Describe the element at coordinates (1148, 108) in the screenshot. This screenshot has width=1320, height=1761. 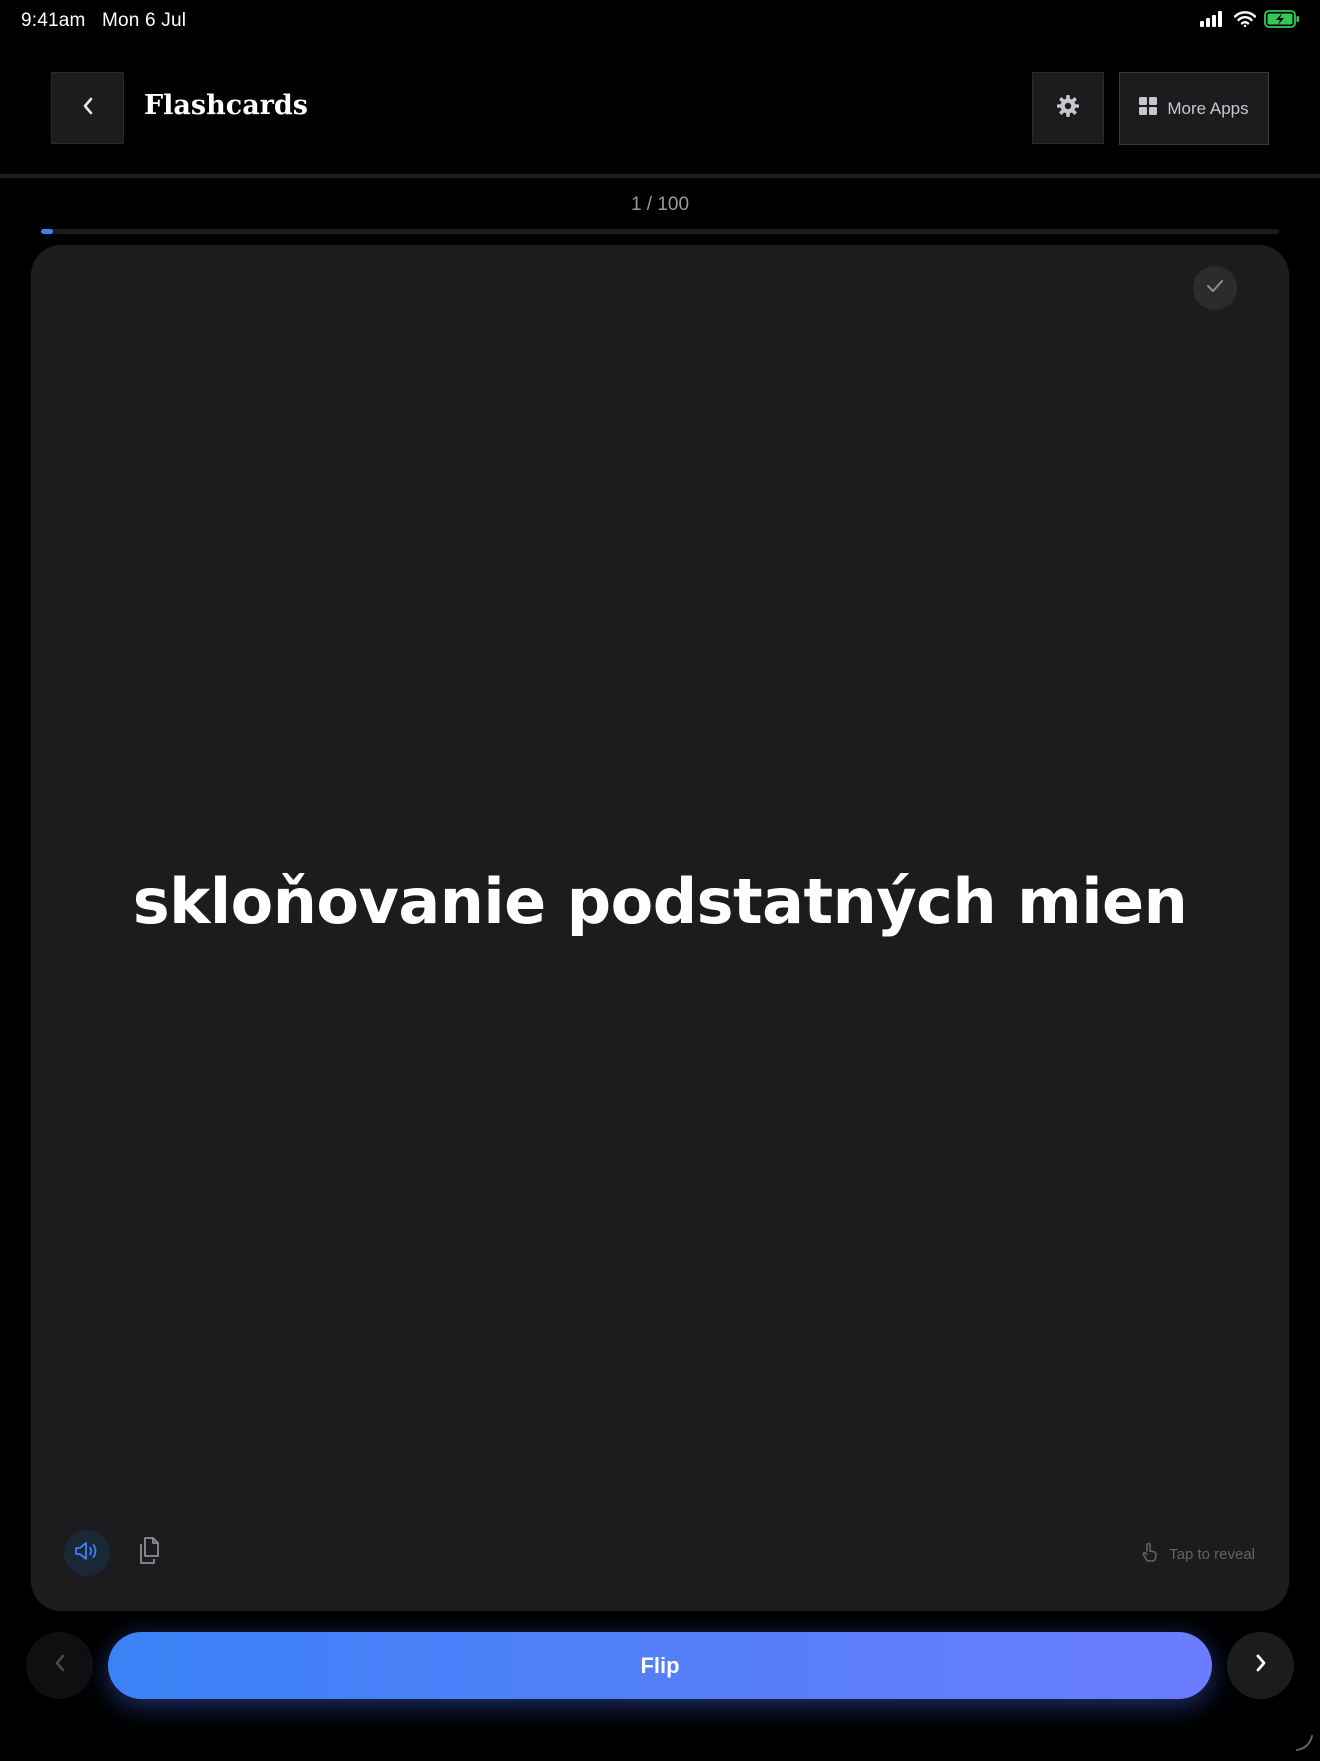
I see `grid-icon` at that location.